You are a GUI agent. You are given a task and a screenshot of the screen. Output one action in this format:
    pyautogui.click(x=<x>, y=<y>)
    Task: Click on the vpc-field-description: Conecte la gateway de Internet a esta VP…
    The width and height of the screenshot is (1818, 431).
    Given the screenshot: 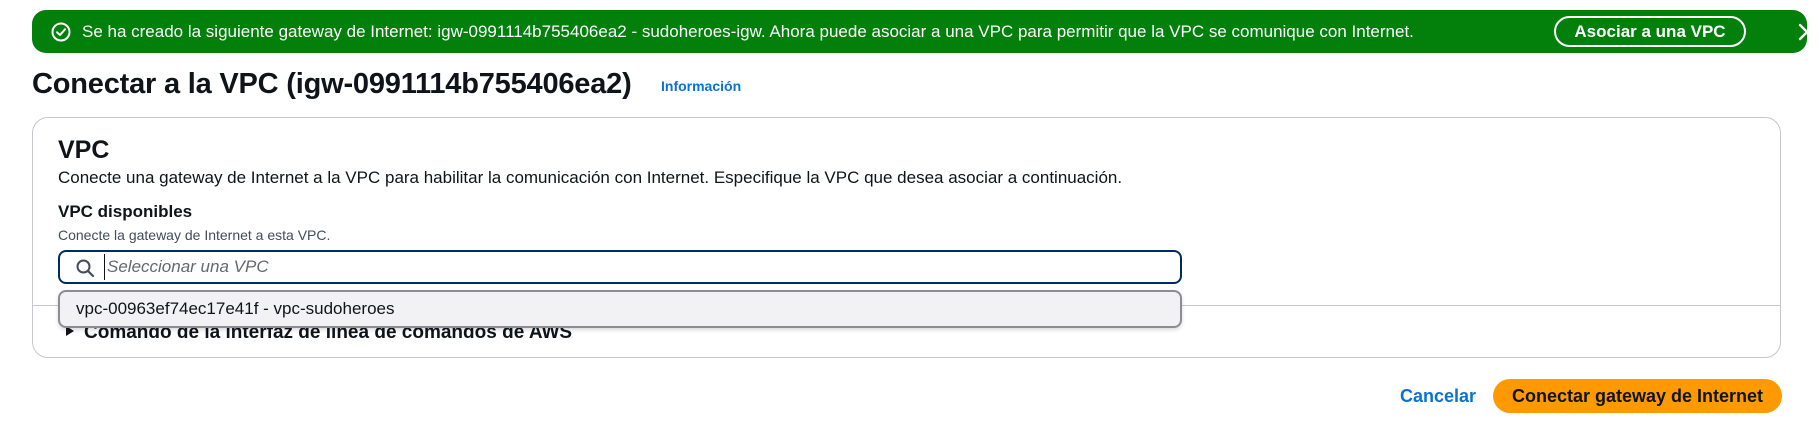 What is the action you would take?
    pyautogui.click(x=194, y=235)
    